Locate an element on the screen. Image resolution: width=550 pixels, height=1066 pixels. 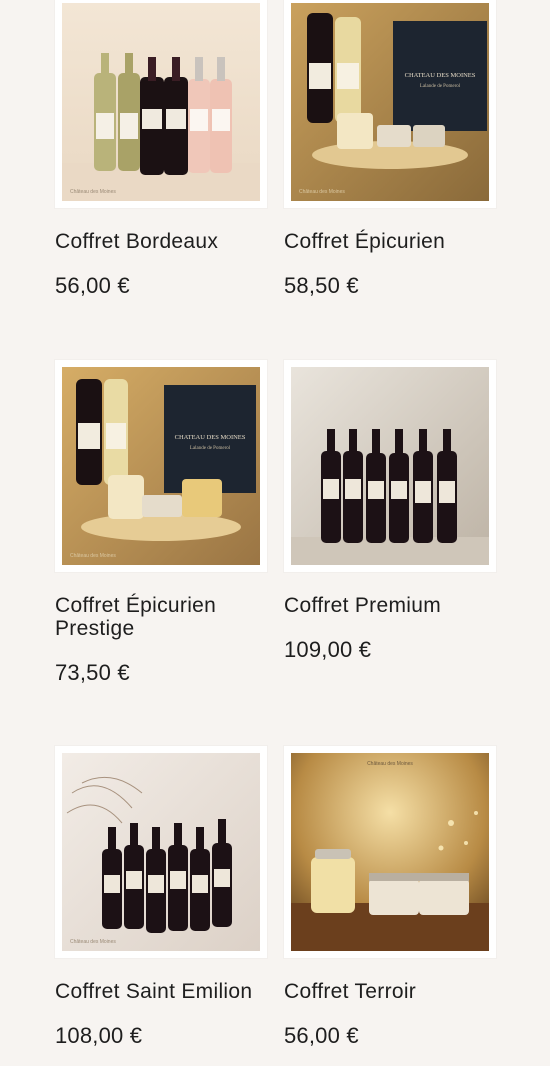
product-title: Coffret Premium is located at coordinates (390, 605).